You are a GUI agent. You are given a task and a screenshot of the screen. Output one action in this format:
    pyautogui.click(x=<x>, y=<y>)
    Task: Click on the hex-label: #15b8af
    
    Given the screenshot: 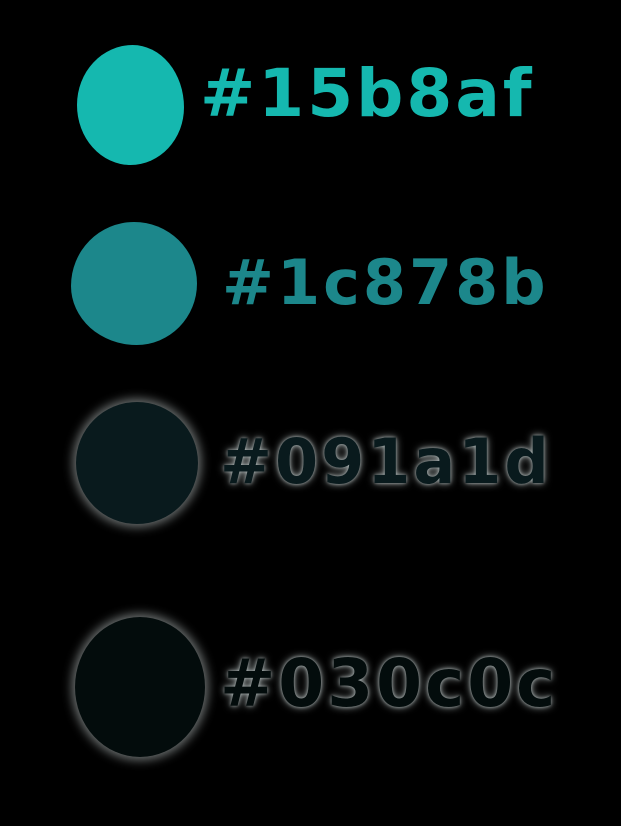 What is the action you would take?
    pyautogui.click(x=367, y=93)
    